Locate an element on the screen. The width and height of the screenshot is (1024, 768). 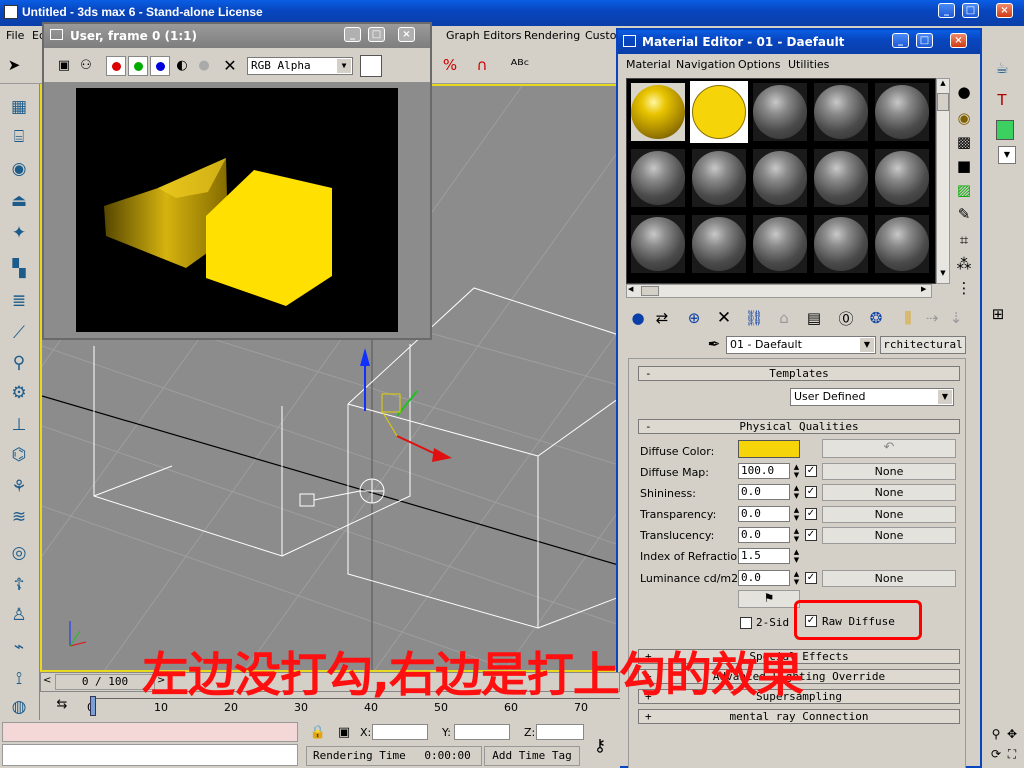
video-color-check-icon: ▨ is located at coordinates (964, 190).